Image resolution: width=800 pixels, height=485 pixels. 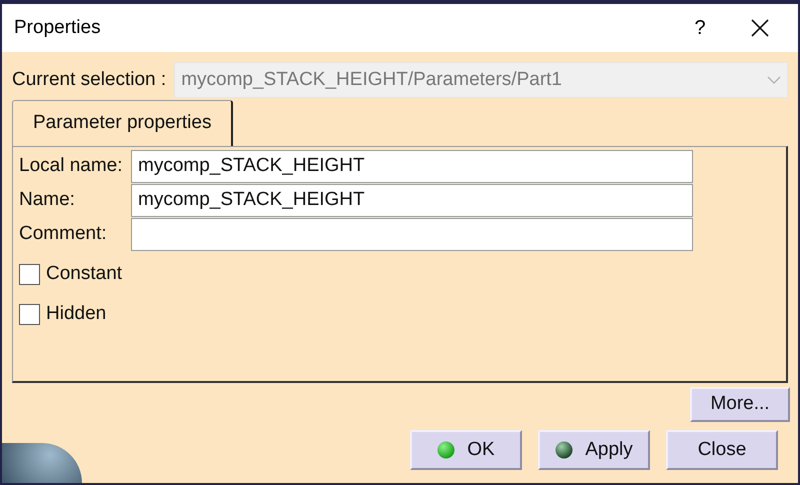 What do you see at coordinates (760, 28) in the screenshot?
I see `close-icon` at bounding box center [760, 28].